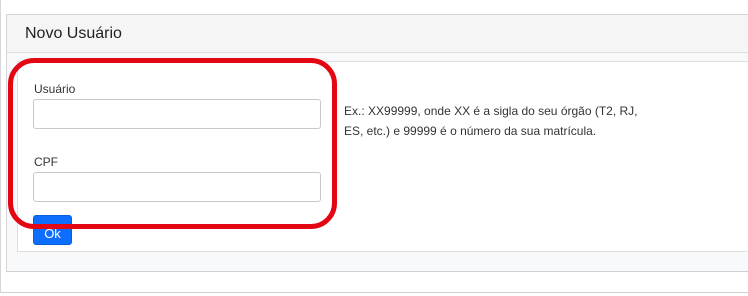 The width and height of the screenshot is (748, 296). Describe the element at coordinates (0, 148) in the screenshot. I see `left-edge-line` at that location.